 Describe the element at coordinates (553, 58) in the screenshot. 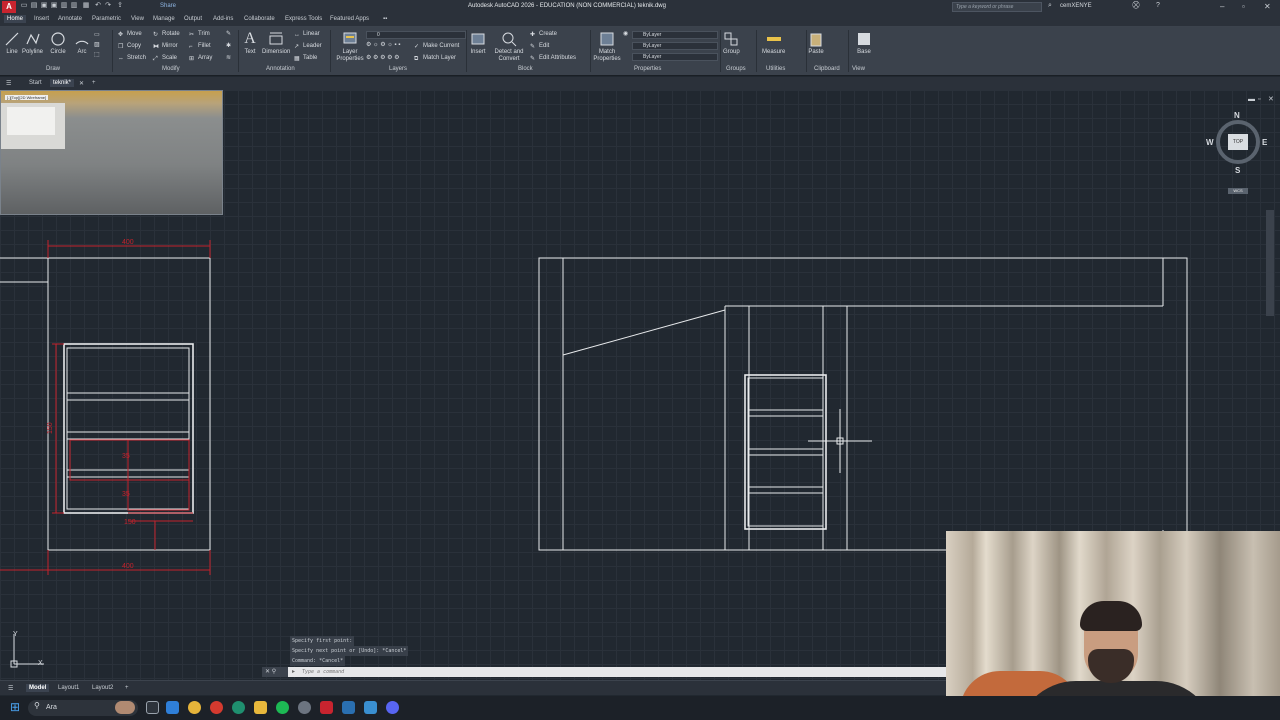

I see `edit-attributes-tool: ✎ Edit Attributes` at that location.